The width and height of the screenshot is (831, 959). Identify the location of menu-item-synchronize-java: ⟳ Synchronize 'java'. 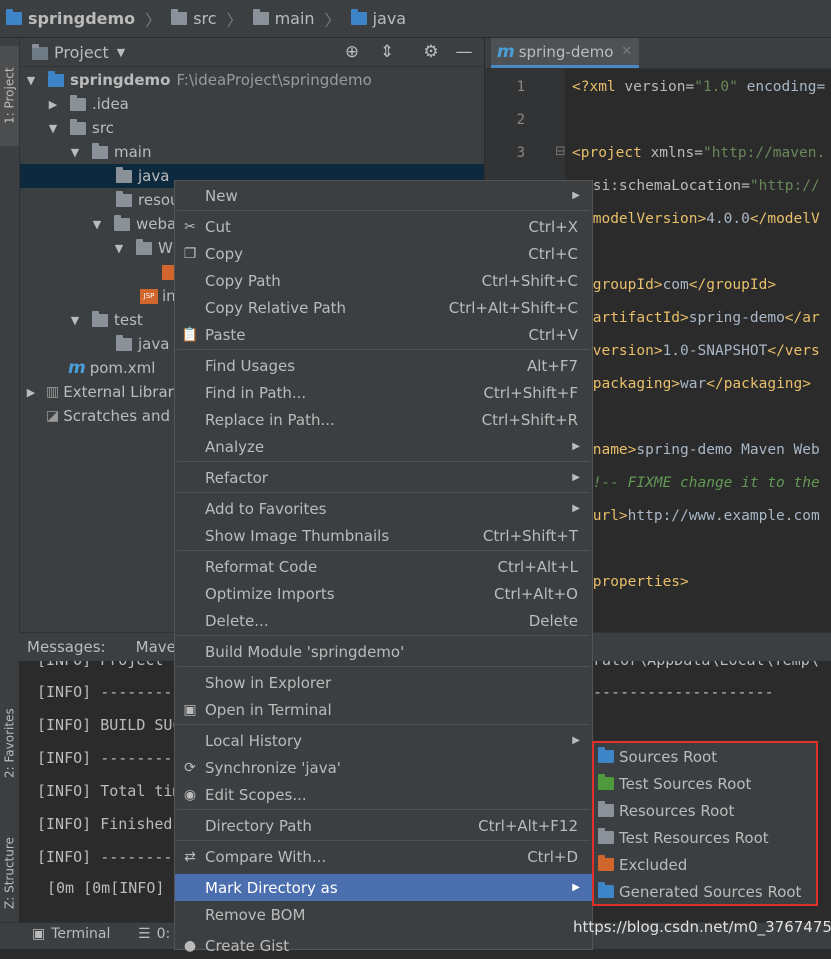
(383, 767).